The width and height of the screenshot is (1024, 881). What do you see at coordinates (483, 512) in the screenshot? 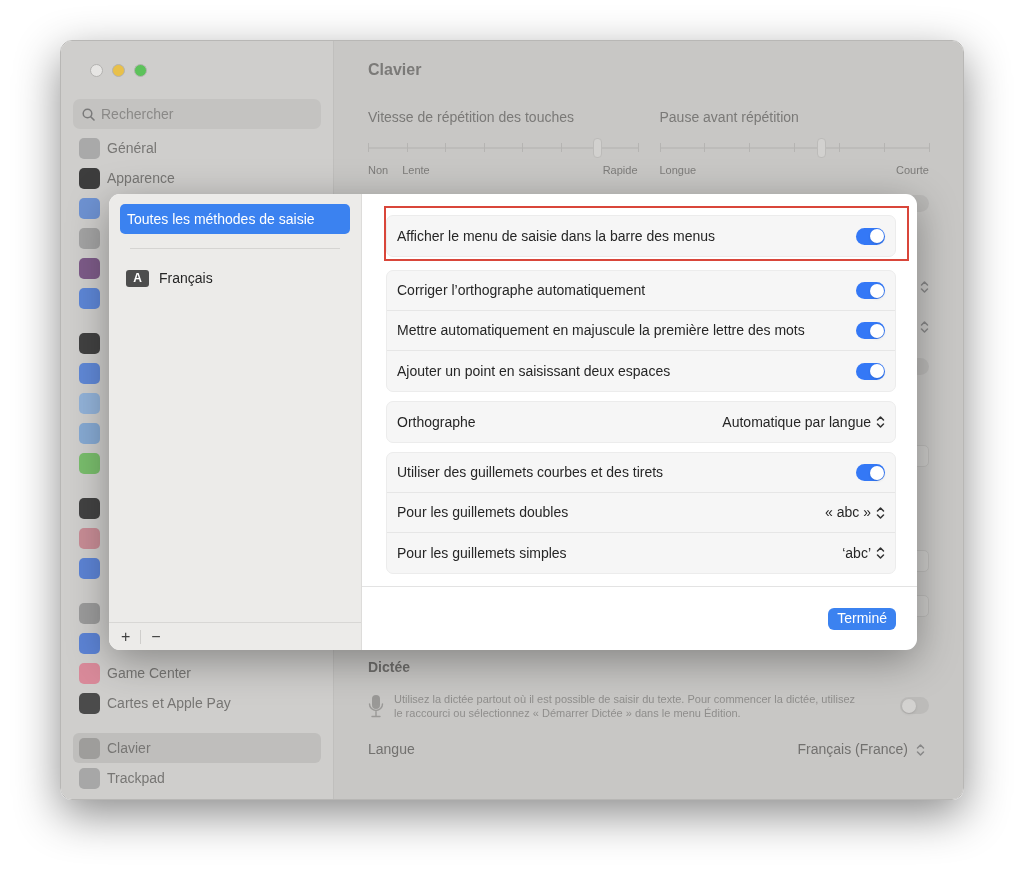
I see `setting-label: Pour les guillemets doubles` at bounding box center [483, 512].